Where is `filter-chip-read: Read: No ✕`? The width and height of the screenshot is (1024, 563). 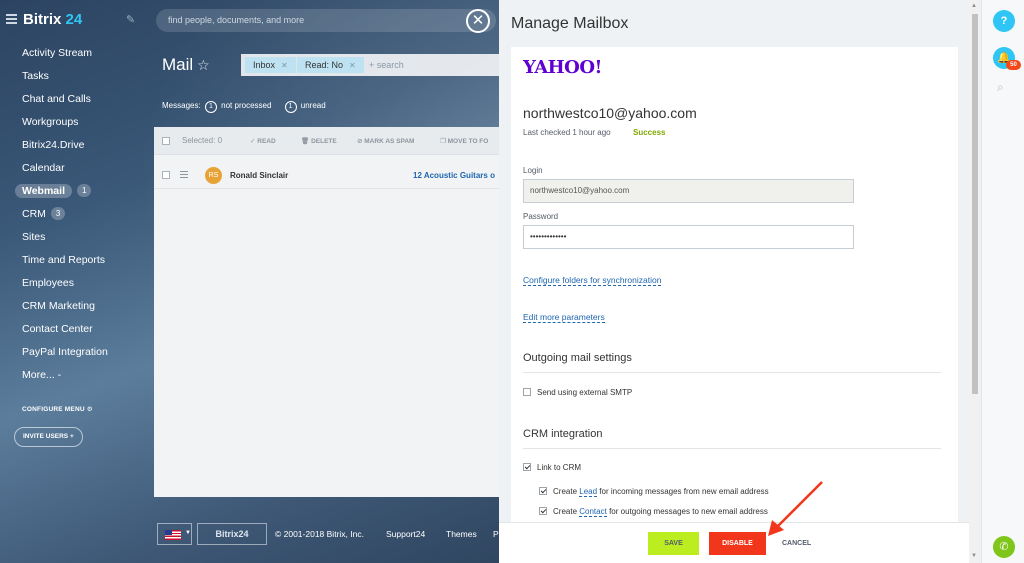 filter-chip-read: Read: No ✕ is located at coordinates (330, 65).